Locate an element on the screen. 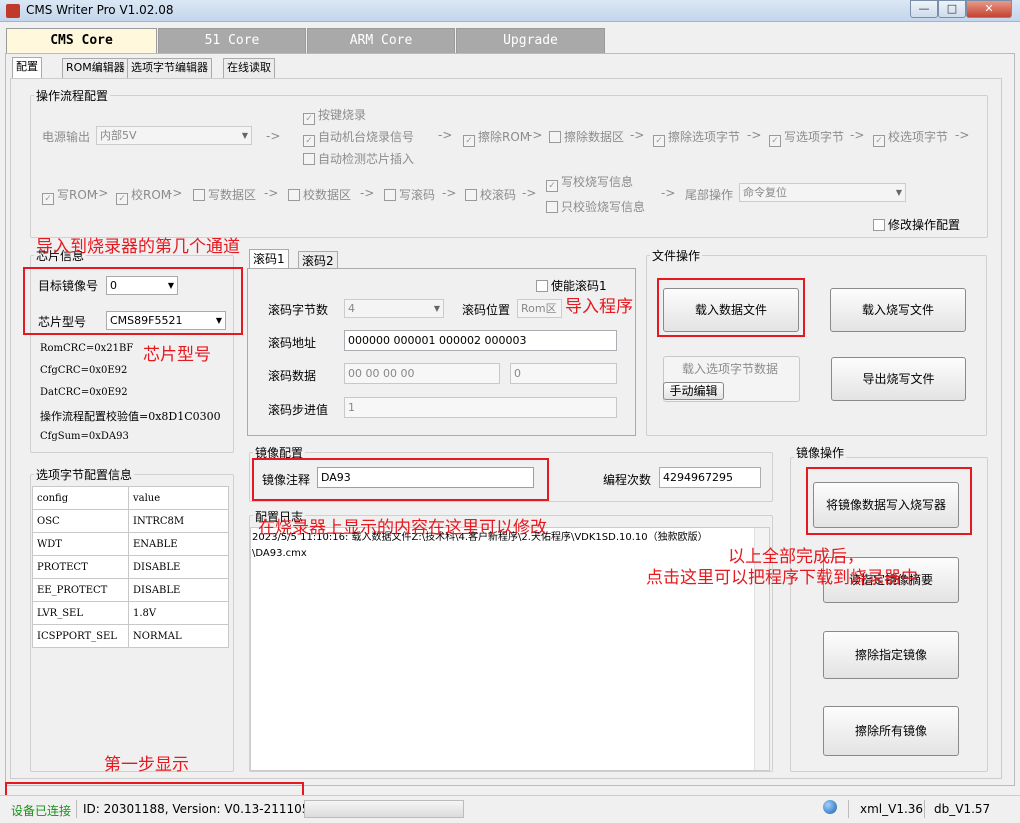 The width and height of the screenshot is (1020, 823). step-write-rom: ✓ 写ROM is located at coordinates (69, 195).